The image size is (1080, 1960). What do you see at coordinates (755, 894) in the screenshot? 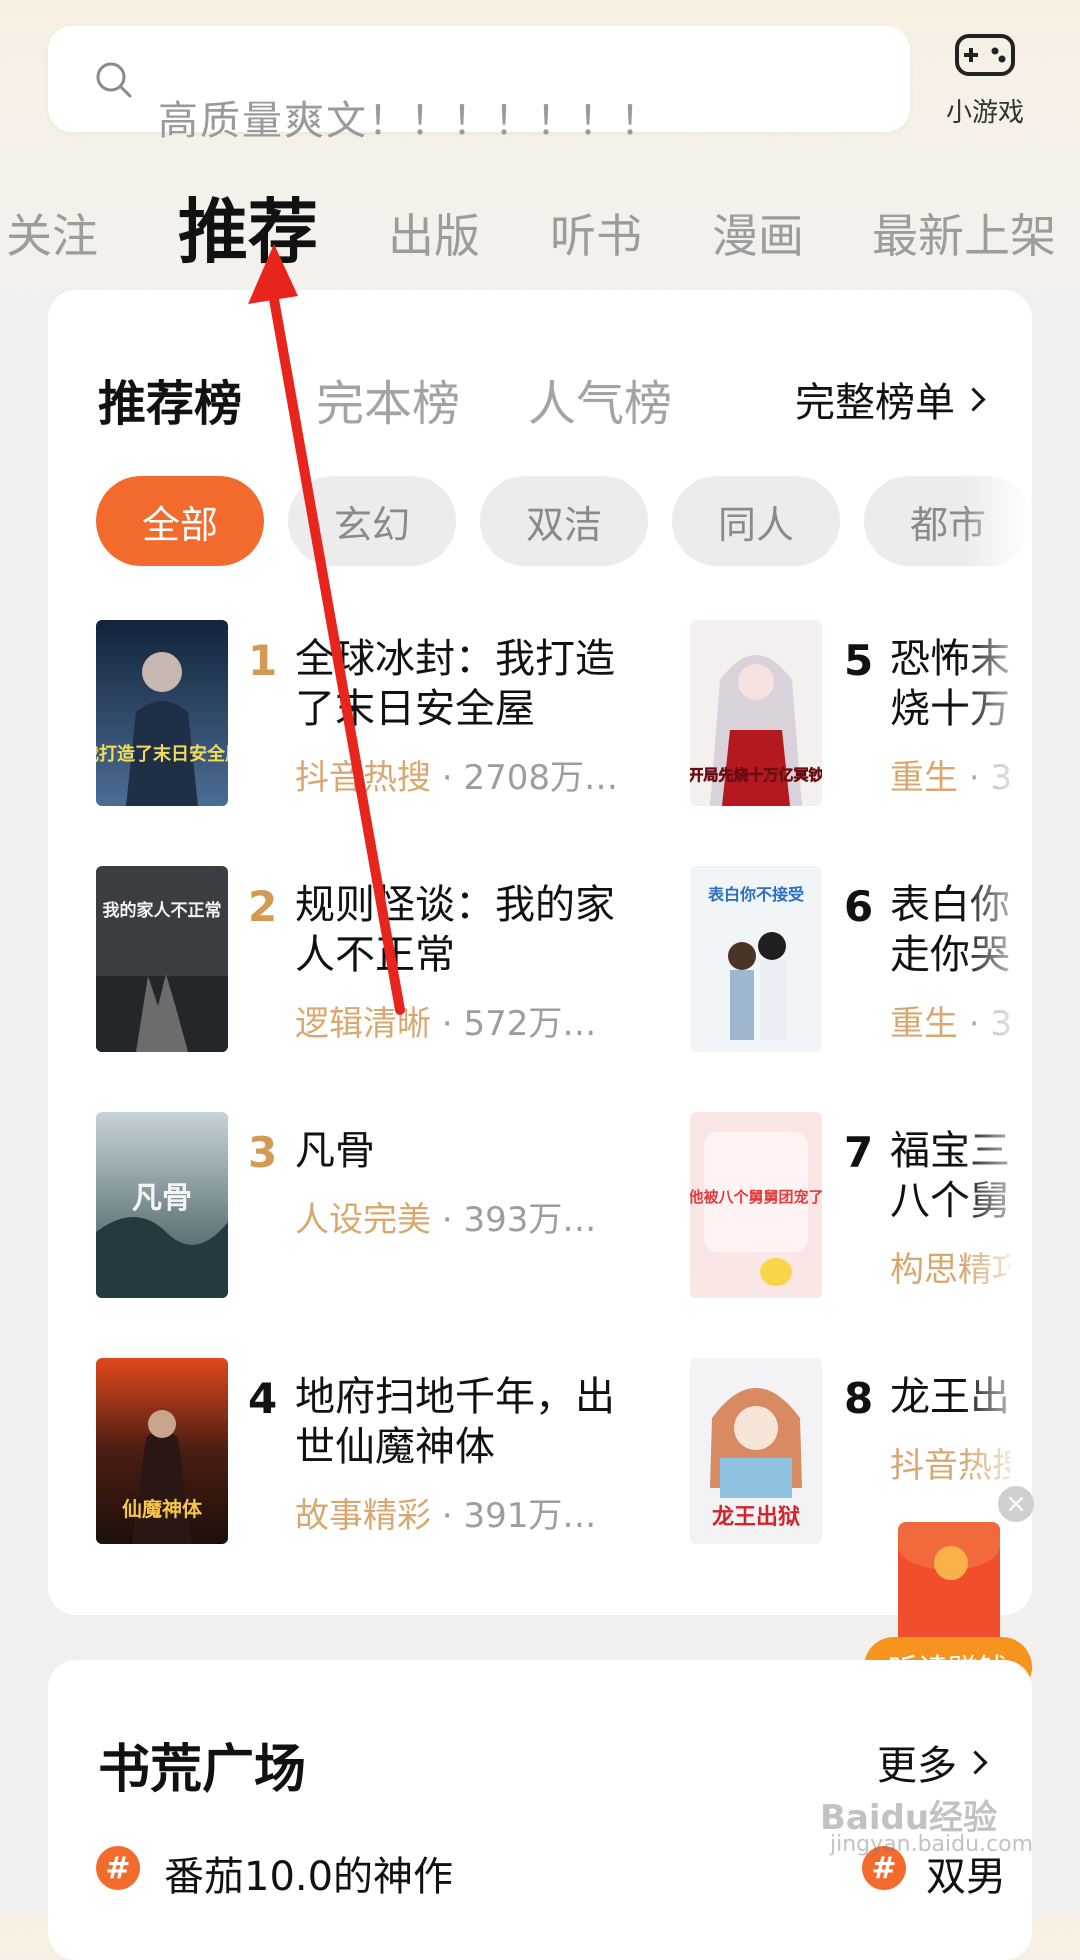
I see `cover-title-text: 表白你不接受` at bounding box center [755, 894].